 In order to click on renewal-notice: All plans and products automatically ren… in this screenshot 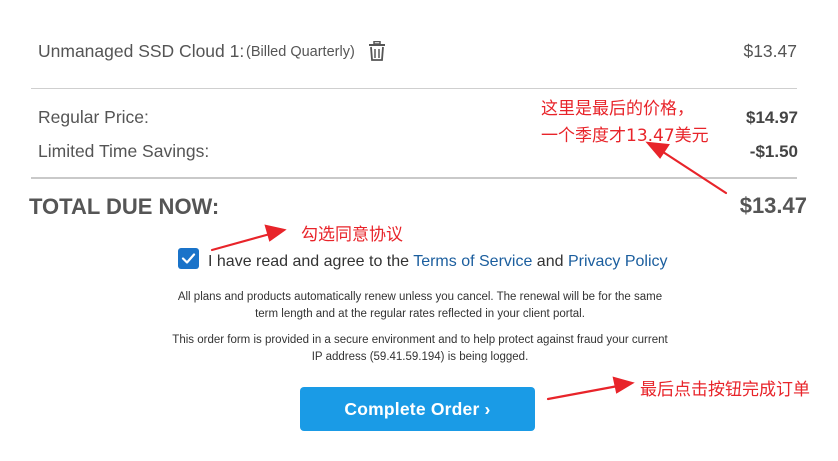, I will do `click(420, 306)`.